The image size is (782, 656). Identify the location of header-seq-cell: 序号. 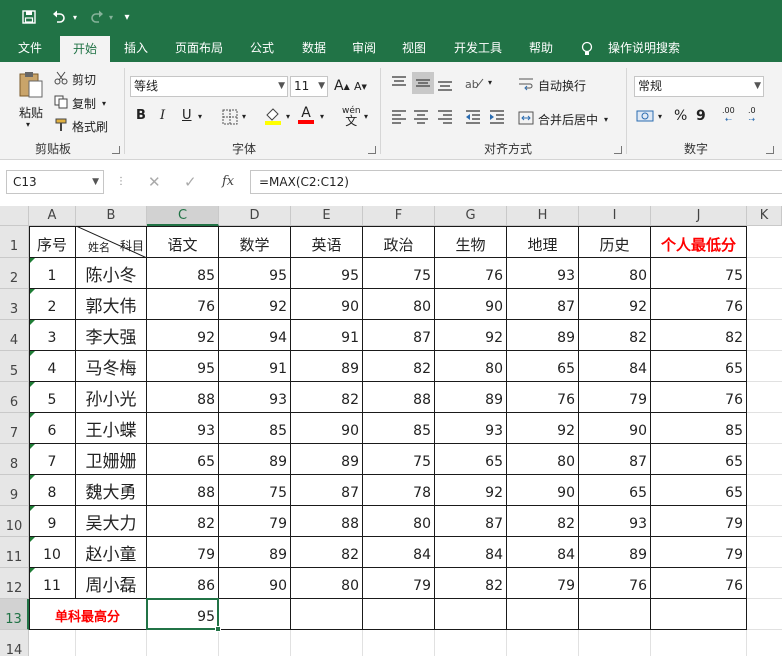
(52, 242).